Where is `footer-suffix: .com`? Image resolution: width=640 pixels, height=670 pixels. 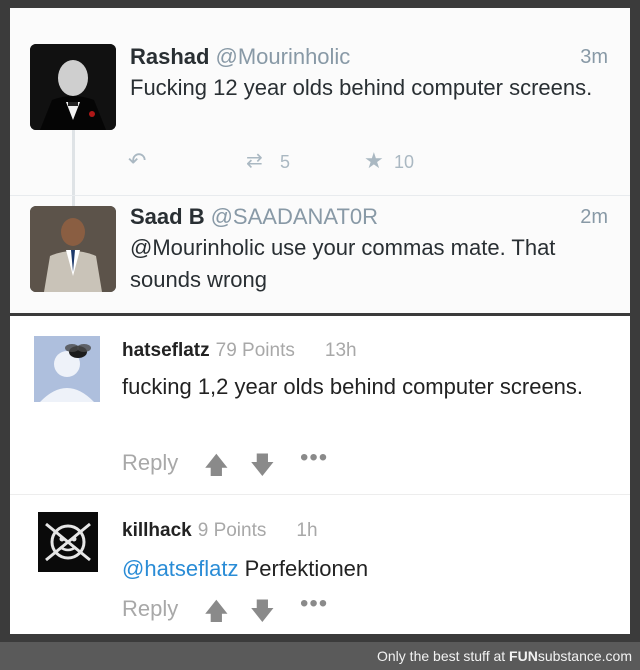
footer-suffix: .com is located at coordinates (616, 656).